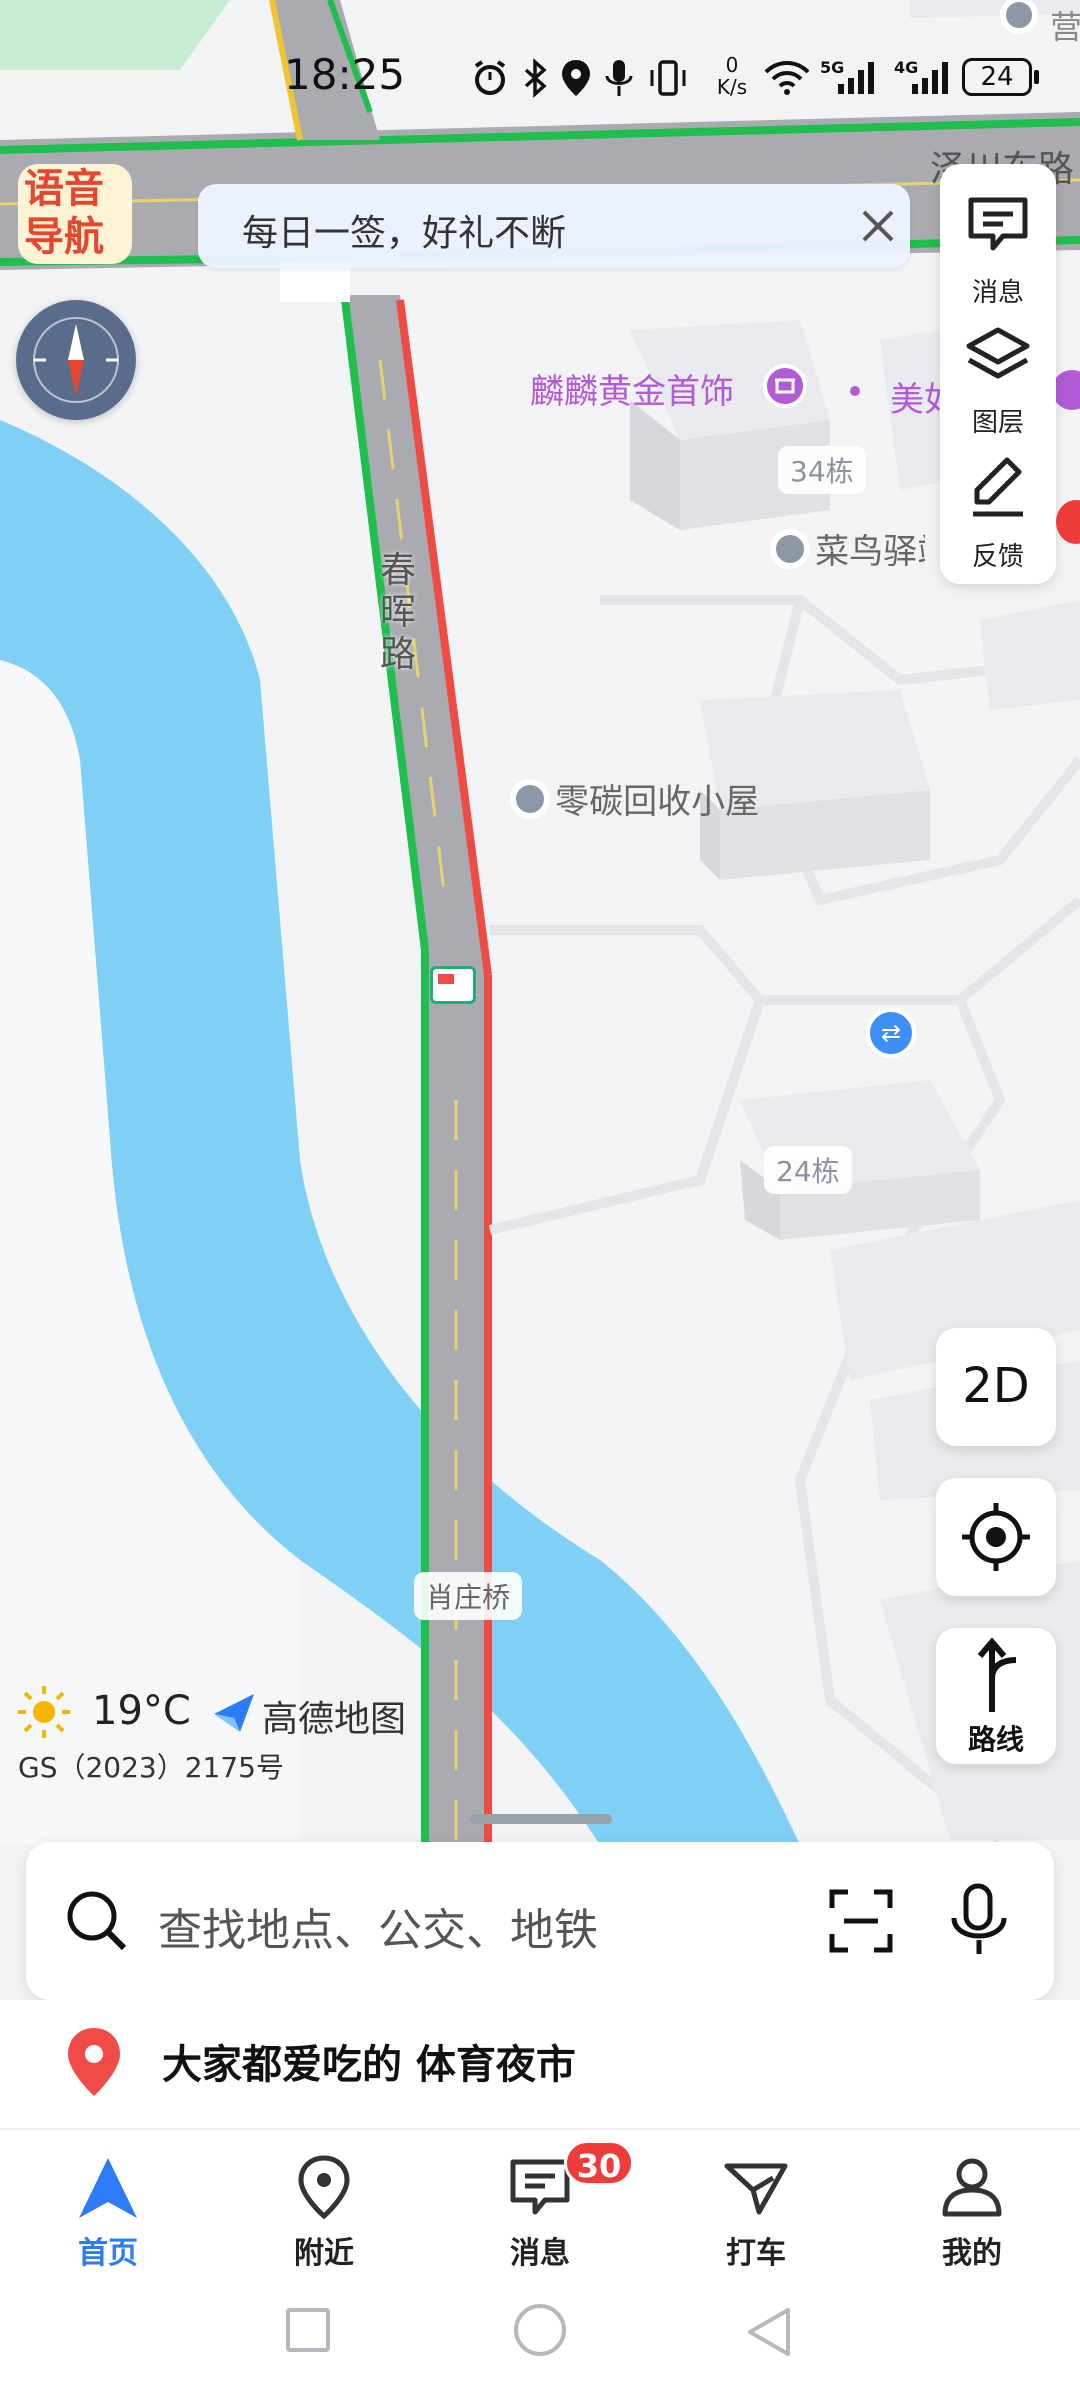  Describe the element at coordinates (878, 228) in the screenshot. I see `close-icon` at that location.